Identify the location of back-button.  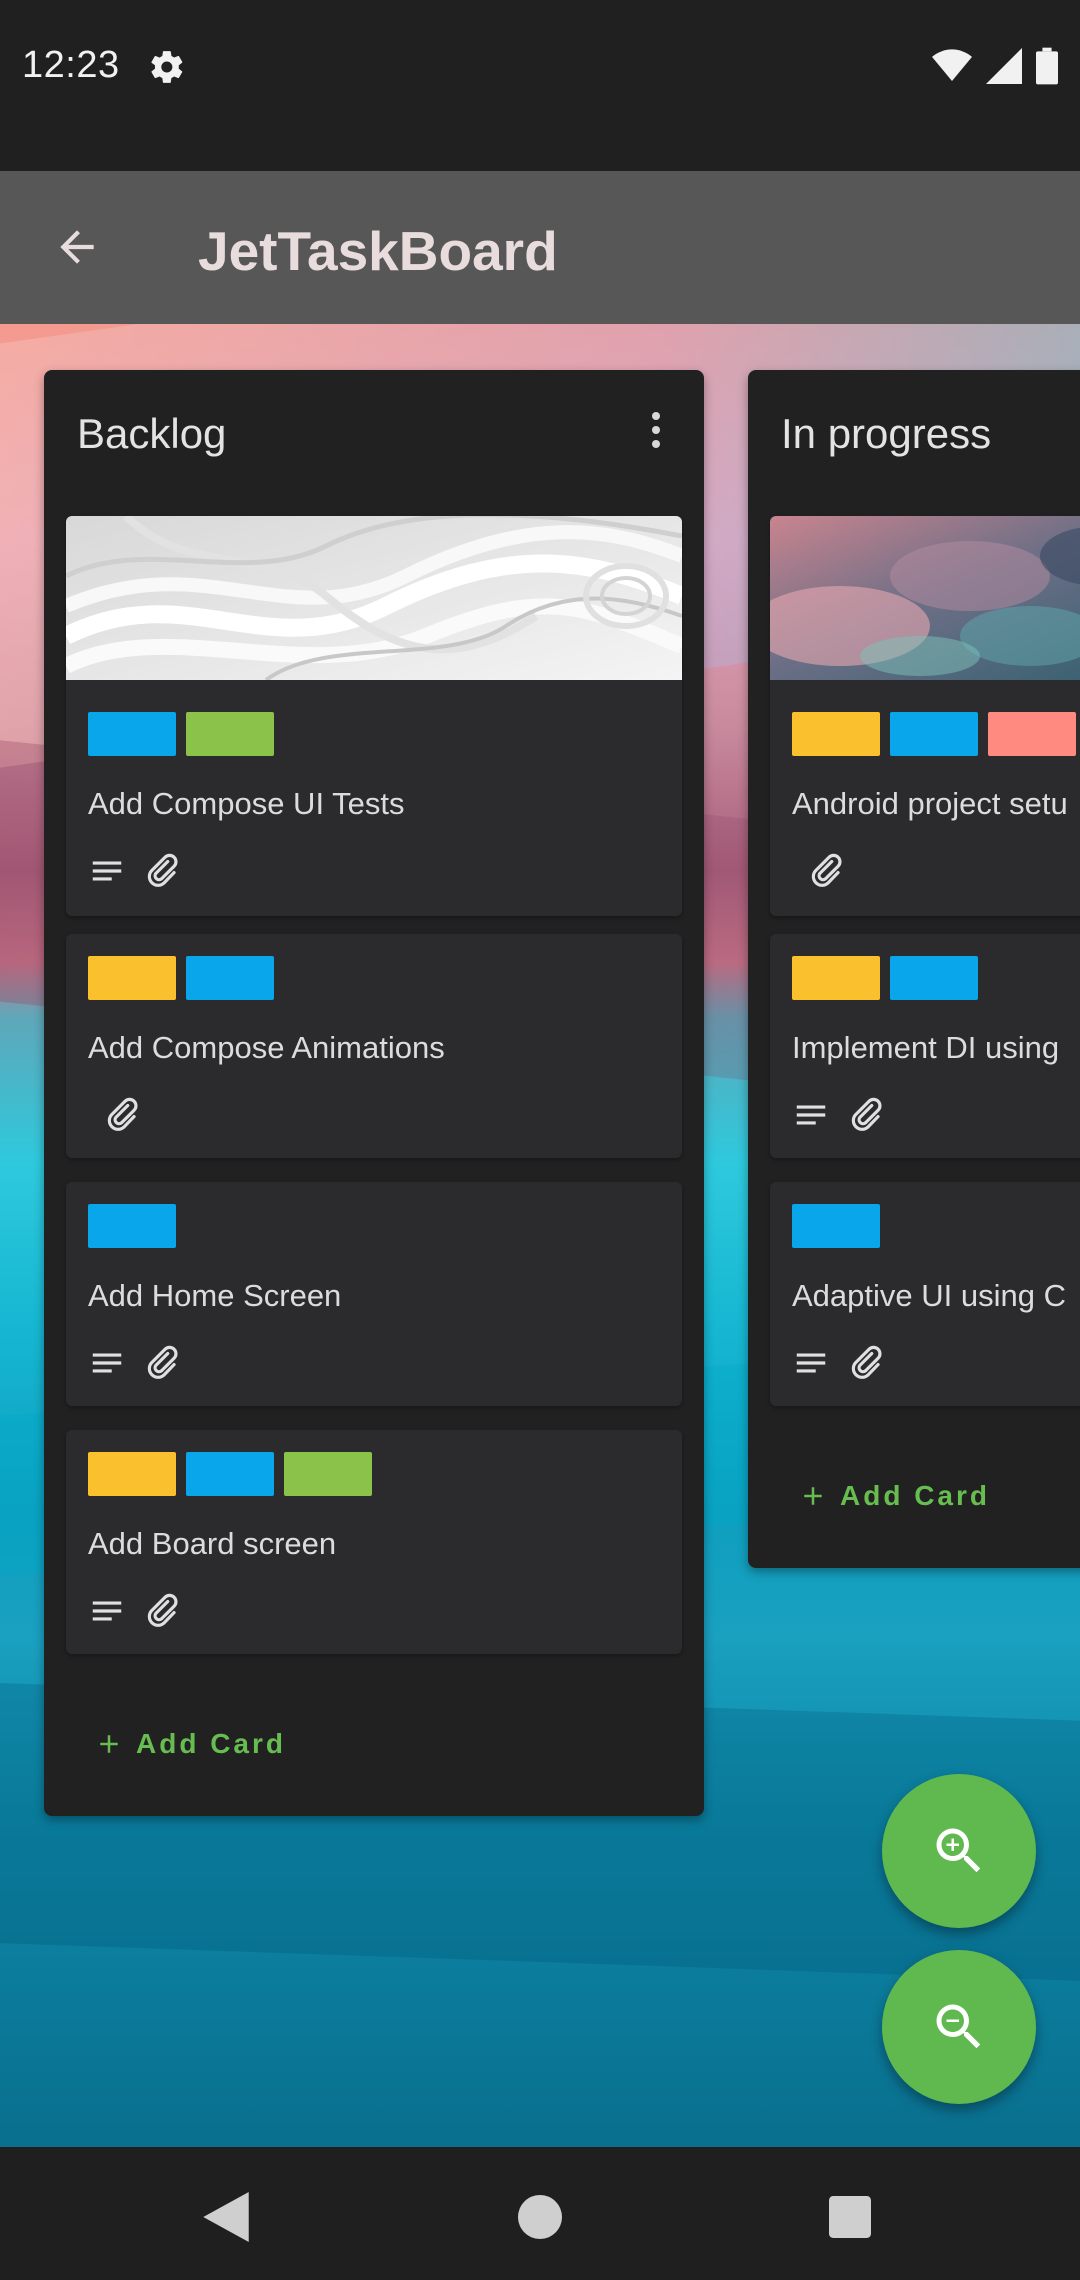
(77, 247).